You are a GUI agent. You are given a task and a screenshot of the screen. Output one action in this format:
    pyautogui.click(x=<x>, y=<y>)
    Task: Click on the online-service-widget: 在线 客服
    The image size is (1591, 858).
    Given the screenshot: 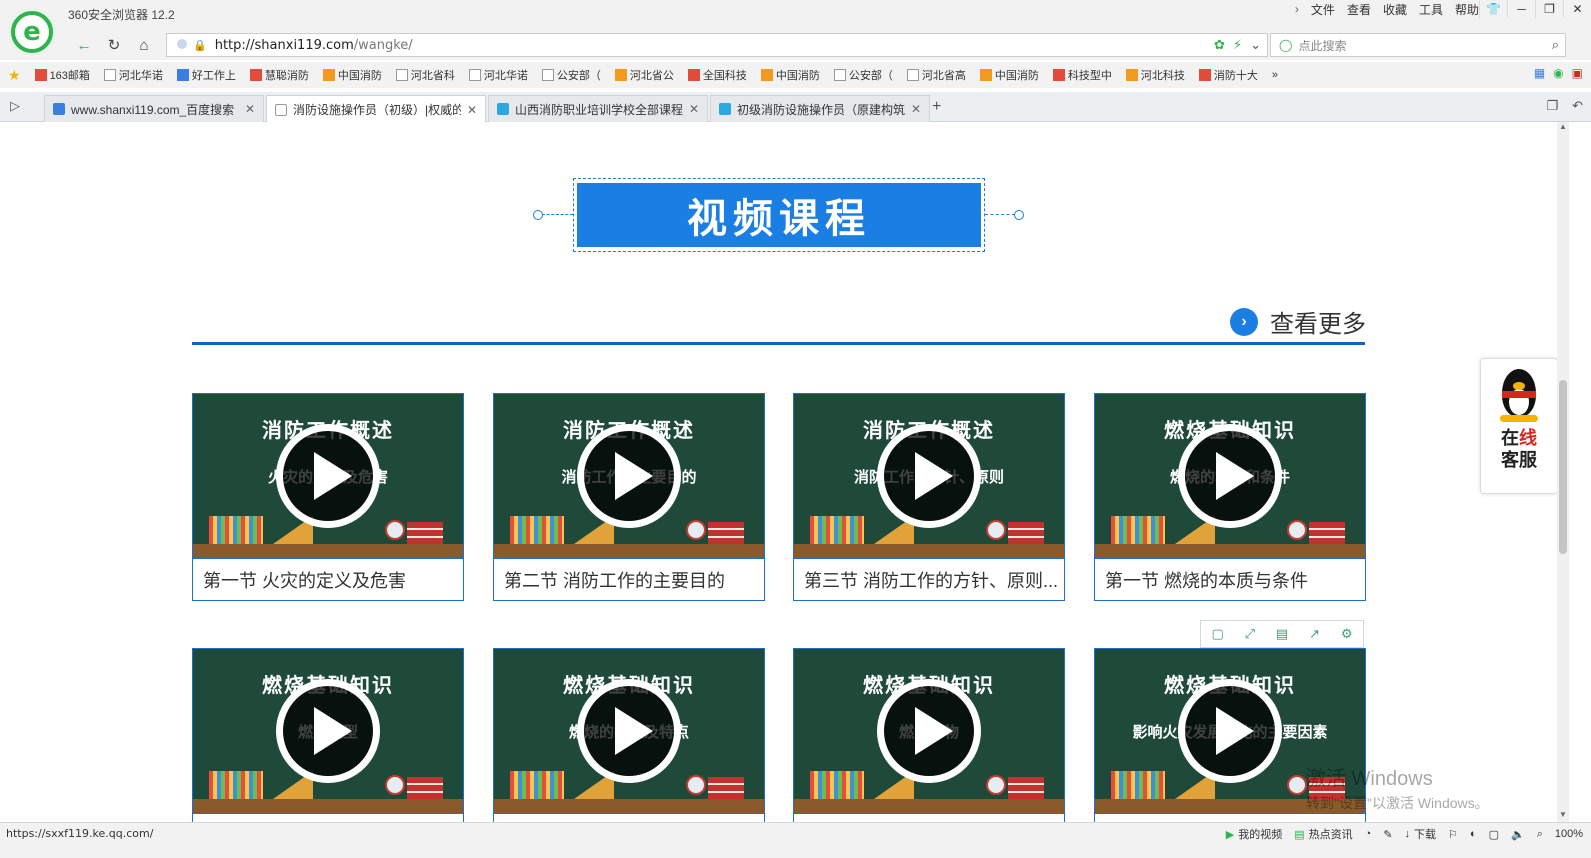 What is the action you would take?
    pyautogui.click(x=1519, y=426)
    